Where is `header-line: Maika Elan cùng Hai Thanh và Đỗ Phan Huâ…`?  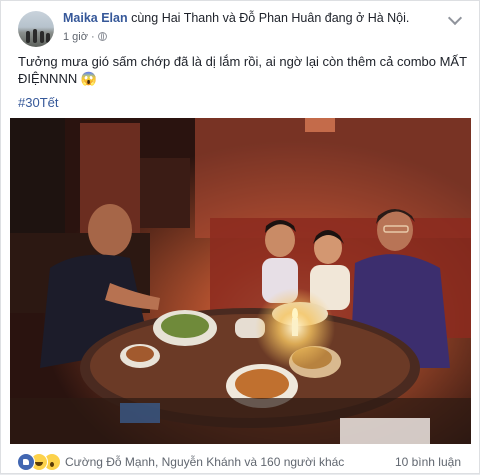
header-line: Maika Elan cùng Hai Thanh và Đỗ Phan Huâ… is located at coordinates (236, 18).